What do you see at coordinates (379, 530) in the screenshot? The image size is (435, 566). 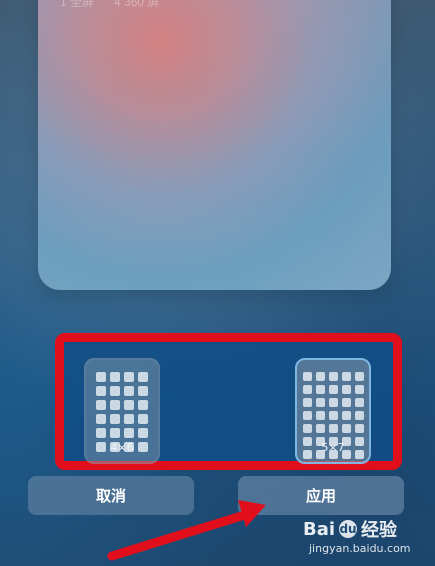 I see `watermark-brand-right: 经验` at bounding box center [379, 530].